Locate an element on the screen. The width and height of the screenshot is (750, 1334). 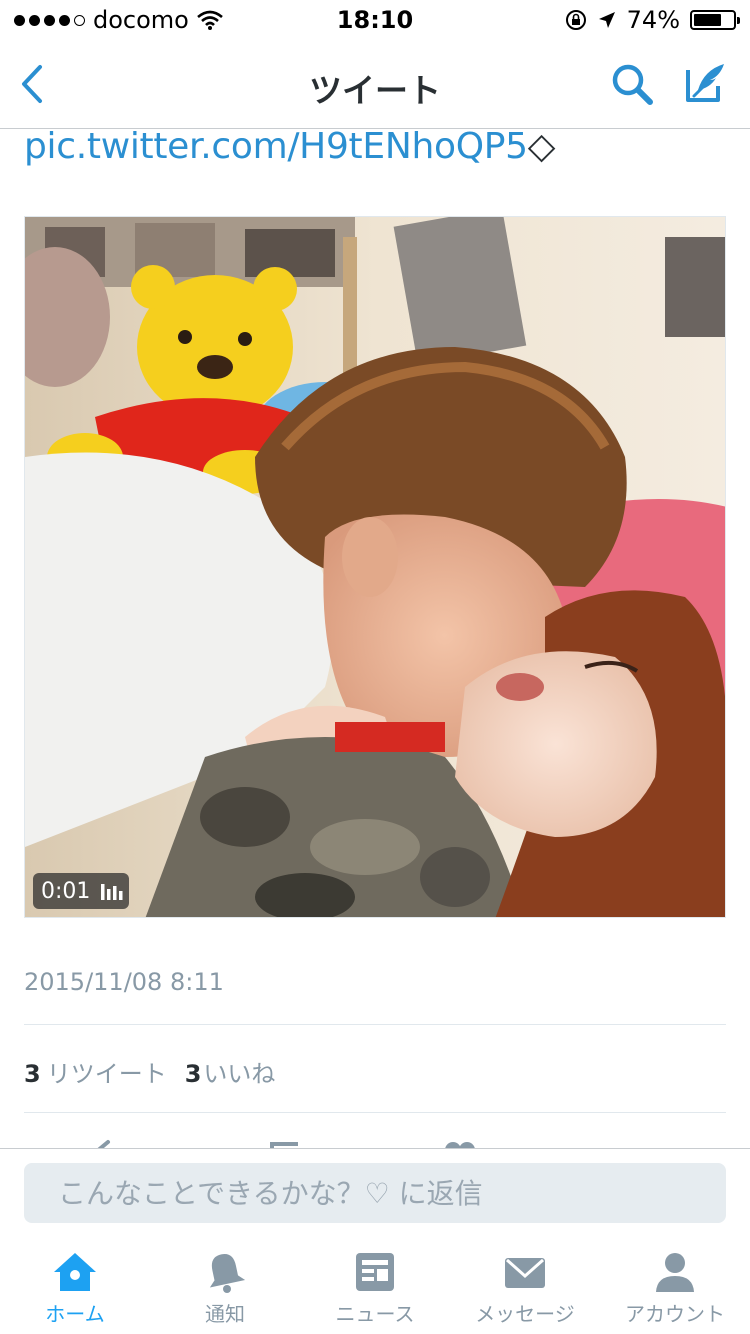
person-icon is located at coordinates (675, 1272).